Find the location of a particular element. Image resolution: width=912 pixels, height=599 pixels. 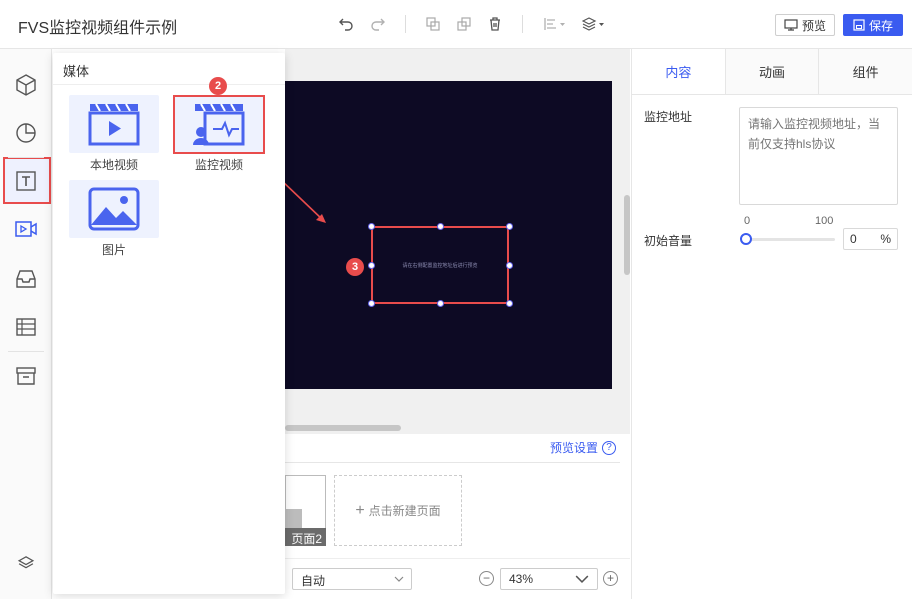

app-title: FVS监控视频组件示例 is located at coordinates (98, 28).